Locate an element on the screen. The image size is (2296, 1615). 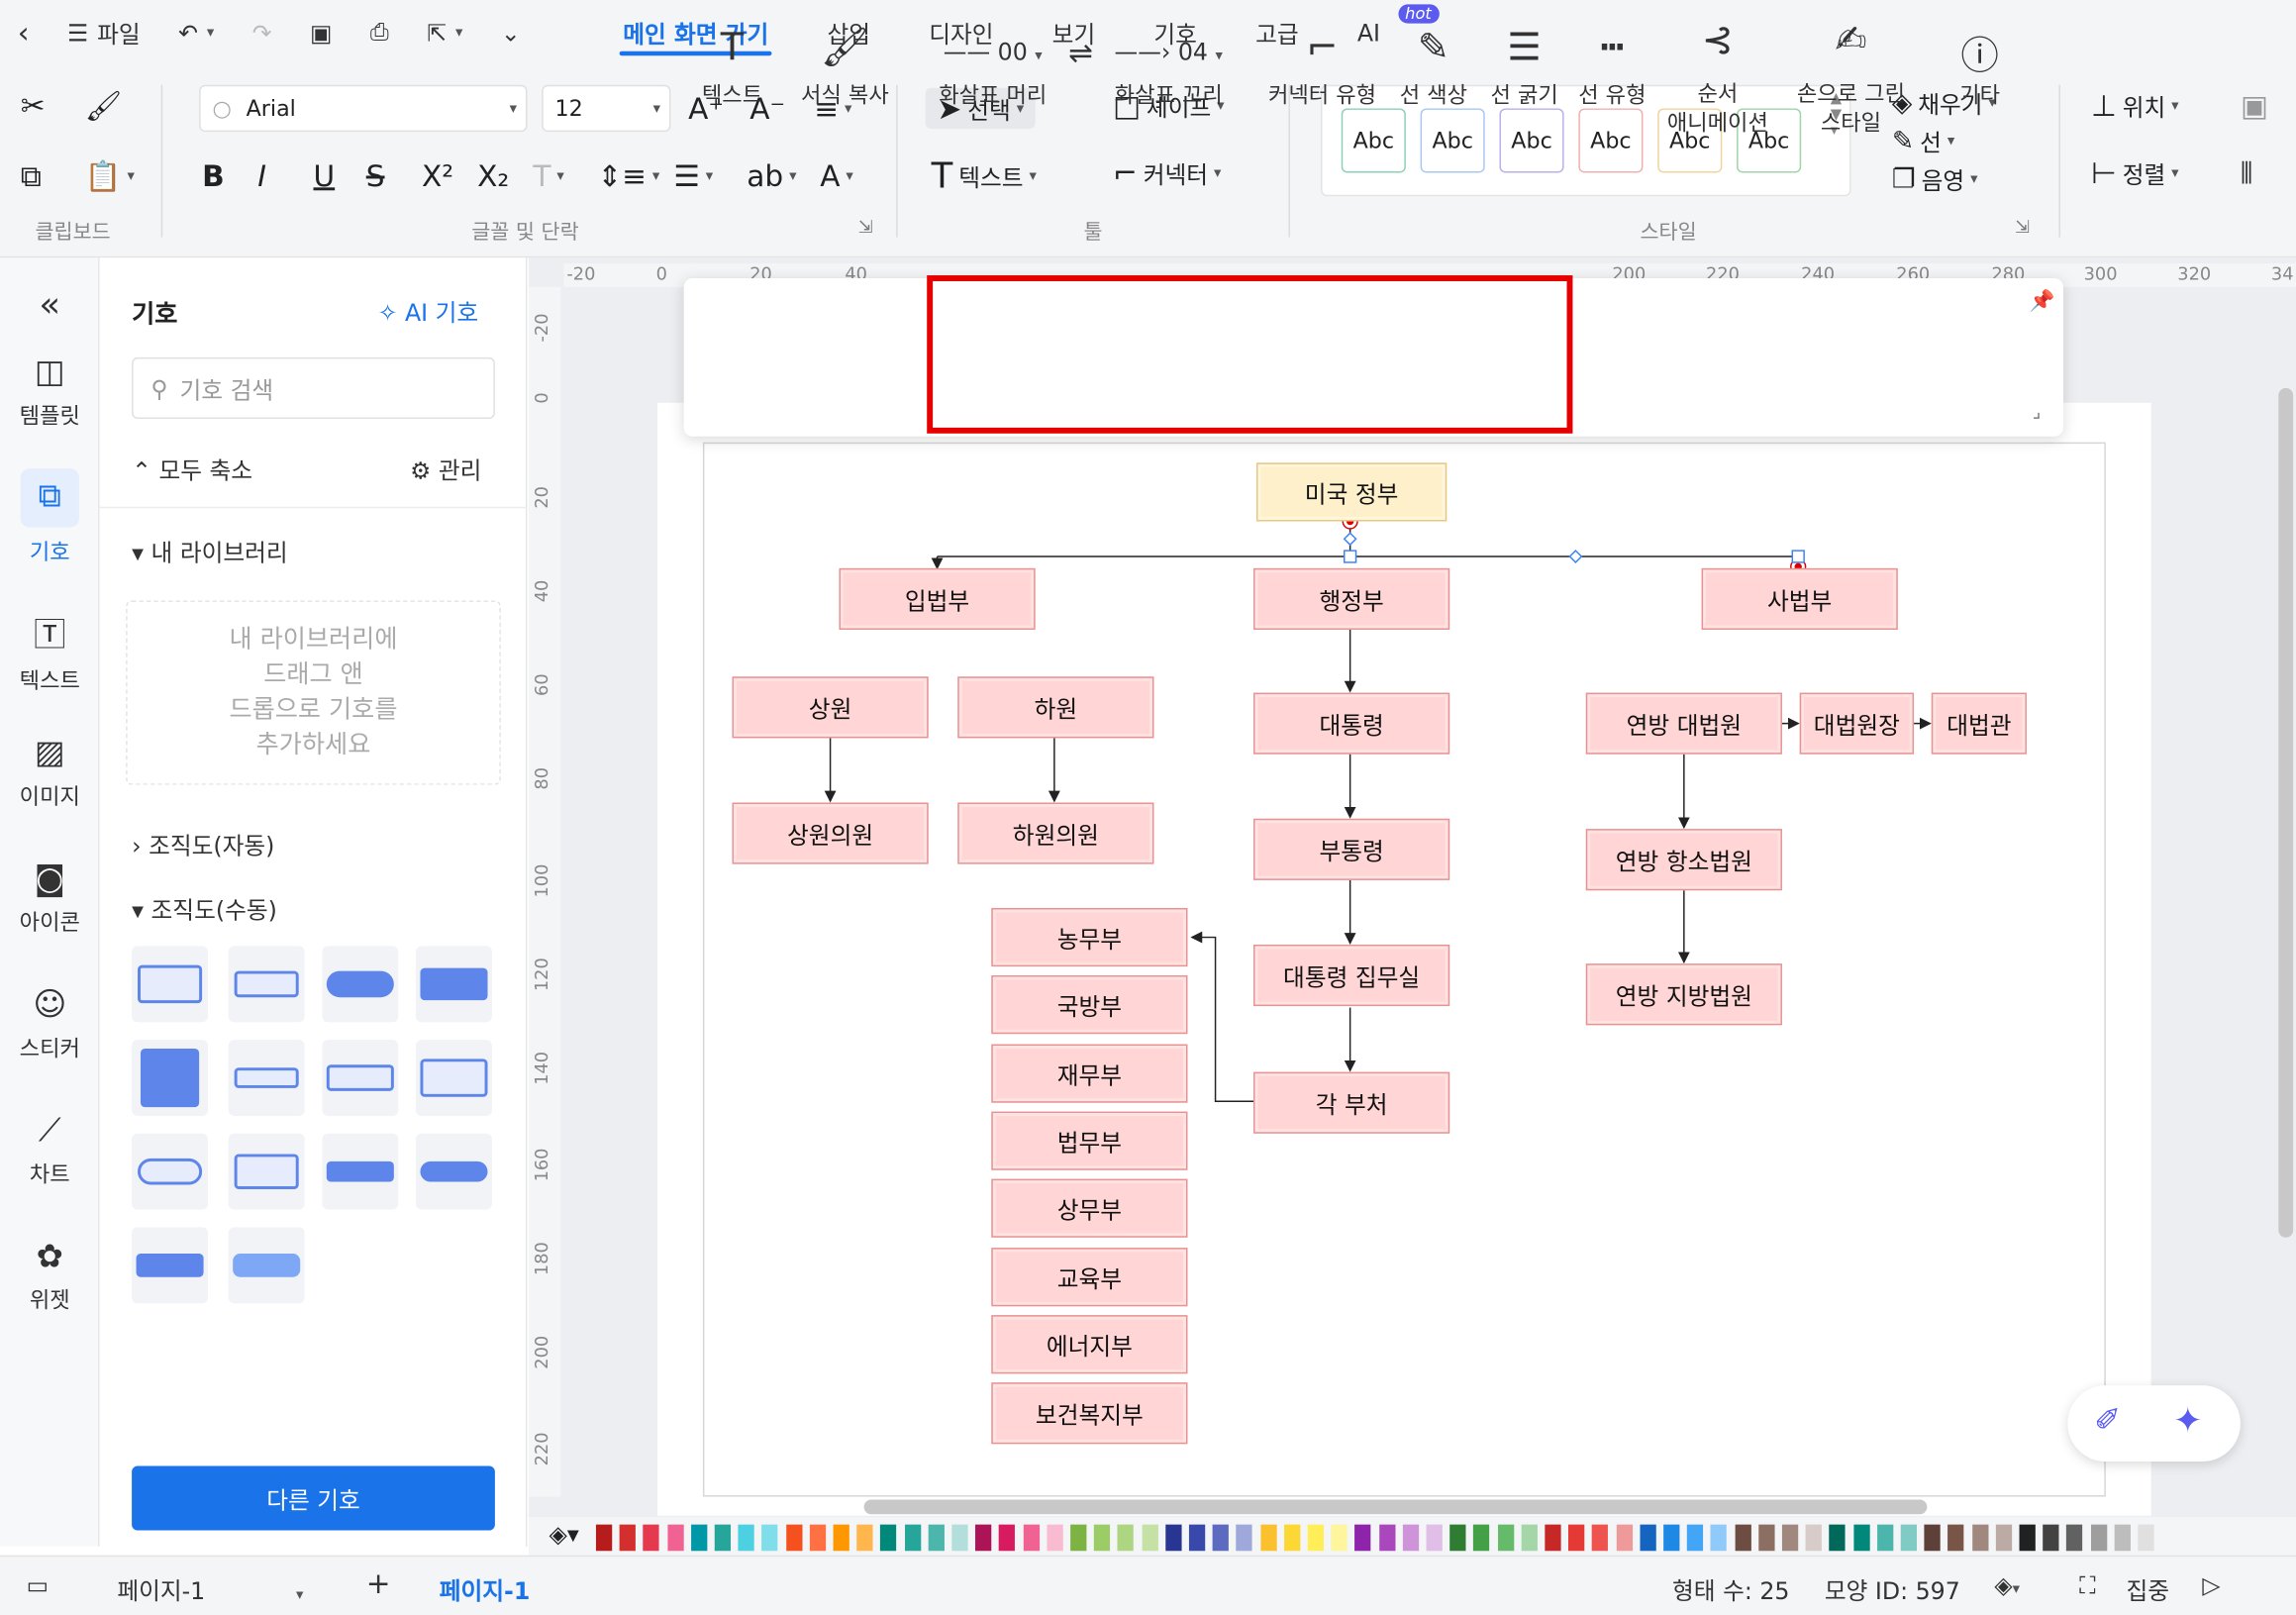
org-node: 대통령 집무실 is located at coordinates (1351, 975).